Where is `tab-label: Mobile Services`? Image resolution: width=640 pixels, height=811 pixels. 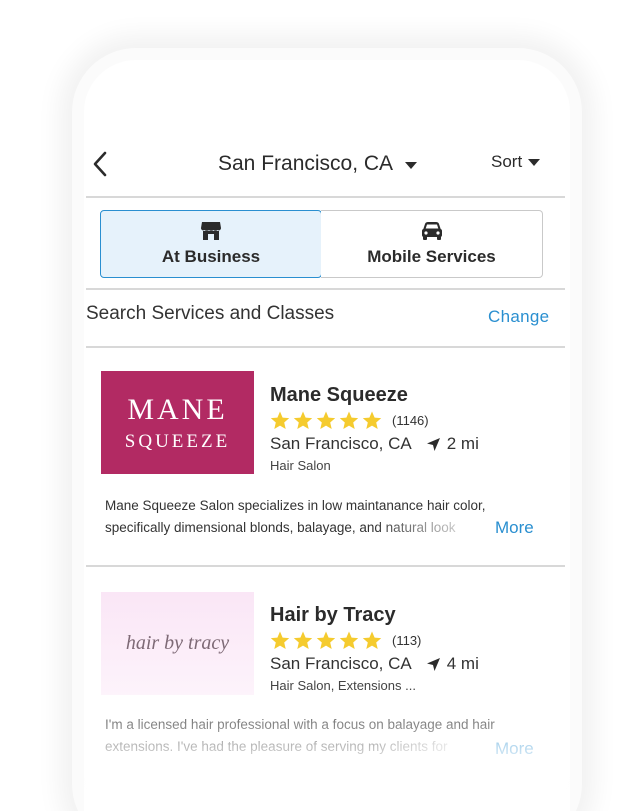
tab-label: Mobile Services is located at coordinates (431, 256).